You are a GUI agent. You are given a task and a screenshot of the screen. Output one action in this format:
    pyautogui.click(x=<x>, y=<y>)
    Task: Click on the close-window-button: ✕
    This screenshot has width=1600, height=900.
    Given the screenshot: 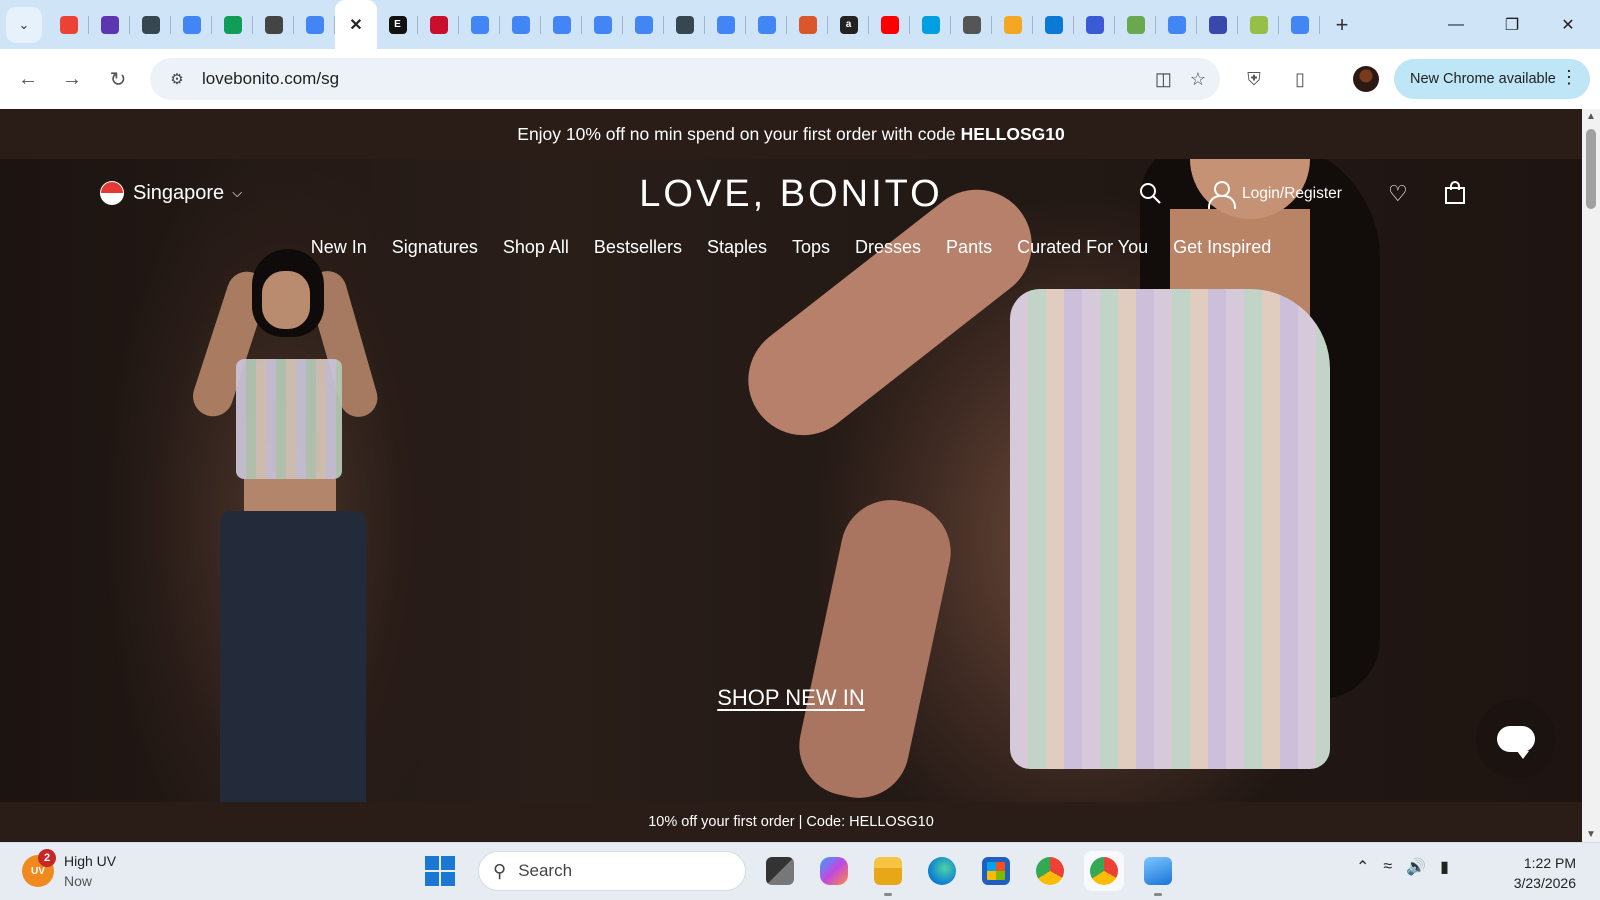 What is the action you would take?
    pyautogui.click(x=1568, y=24)
    